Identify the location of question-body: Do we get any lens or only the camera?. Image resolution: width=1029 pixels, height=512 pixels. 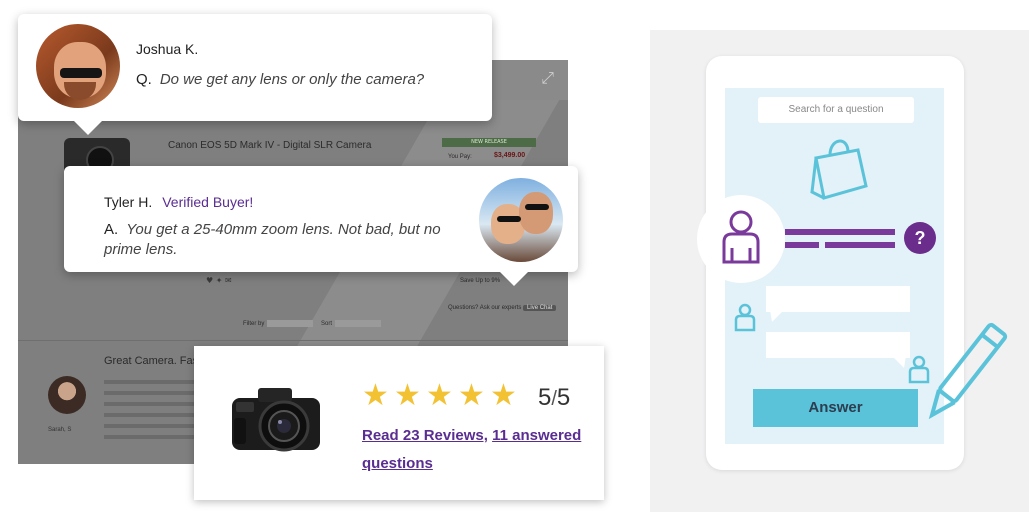
(292, 79).